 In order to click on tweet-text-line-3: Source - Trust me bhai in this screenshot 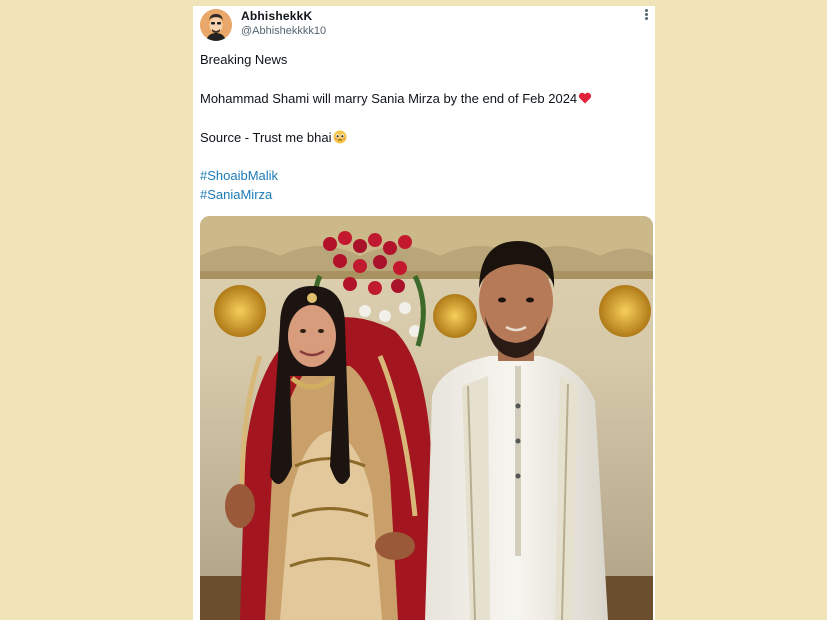, I will do `click(273, 137)`.